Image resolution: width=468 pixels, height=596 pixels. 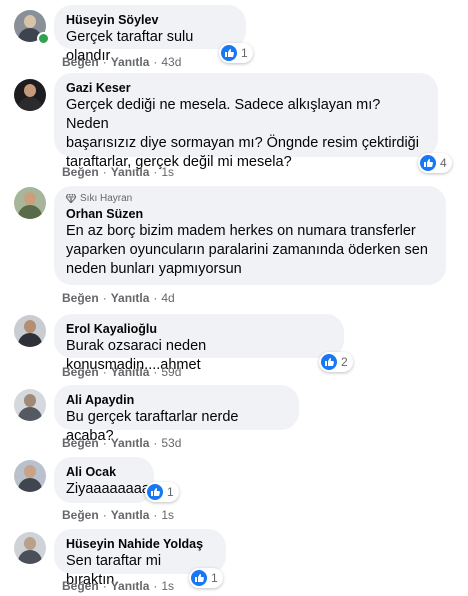 What do you see at coordinates (344, 362) in the screenshot?
I see `reaction-count-value: 2` at bounding box center [344, 362].